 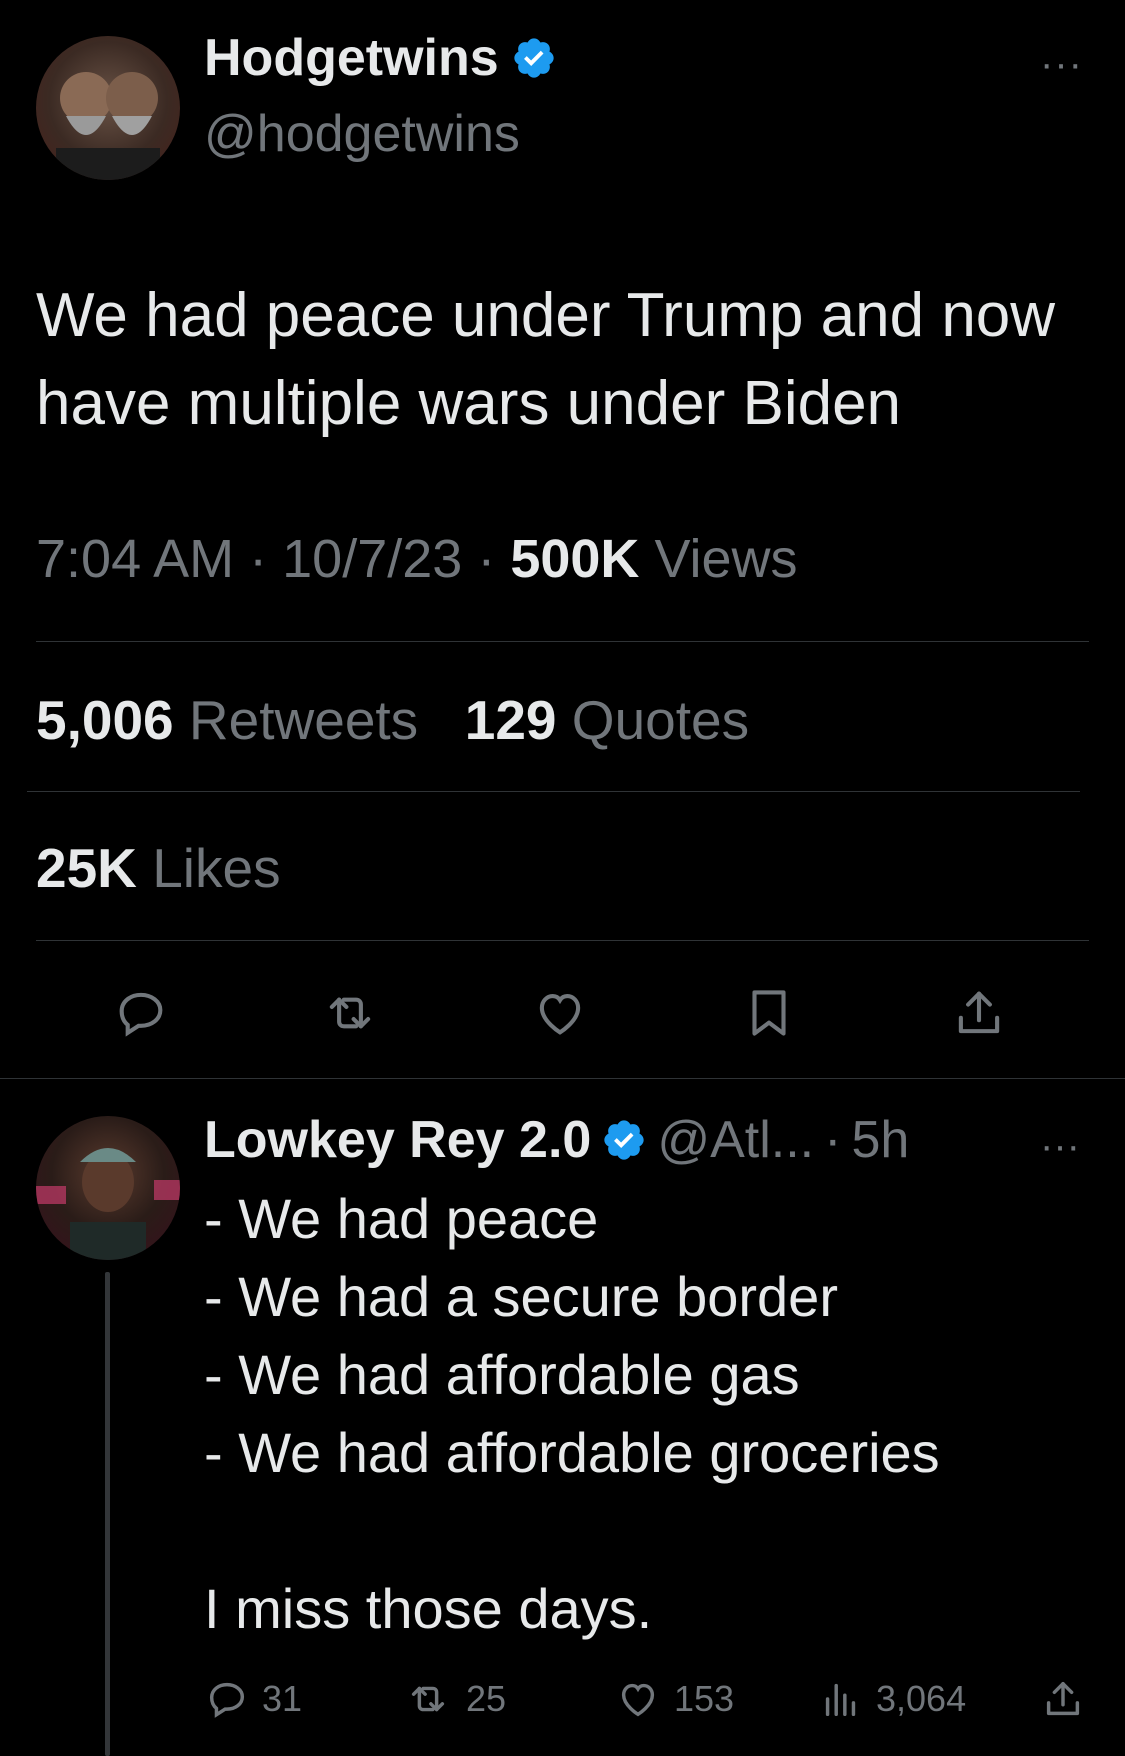 I want to click on likes-stat: 25K Likes, so click(x=158, y=868).